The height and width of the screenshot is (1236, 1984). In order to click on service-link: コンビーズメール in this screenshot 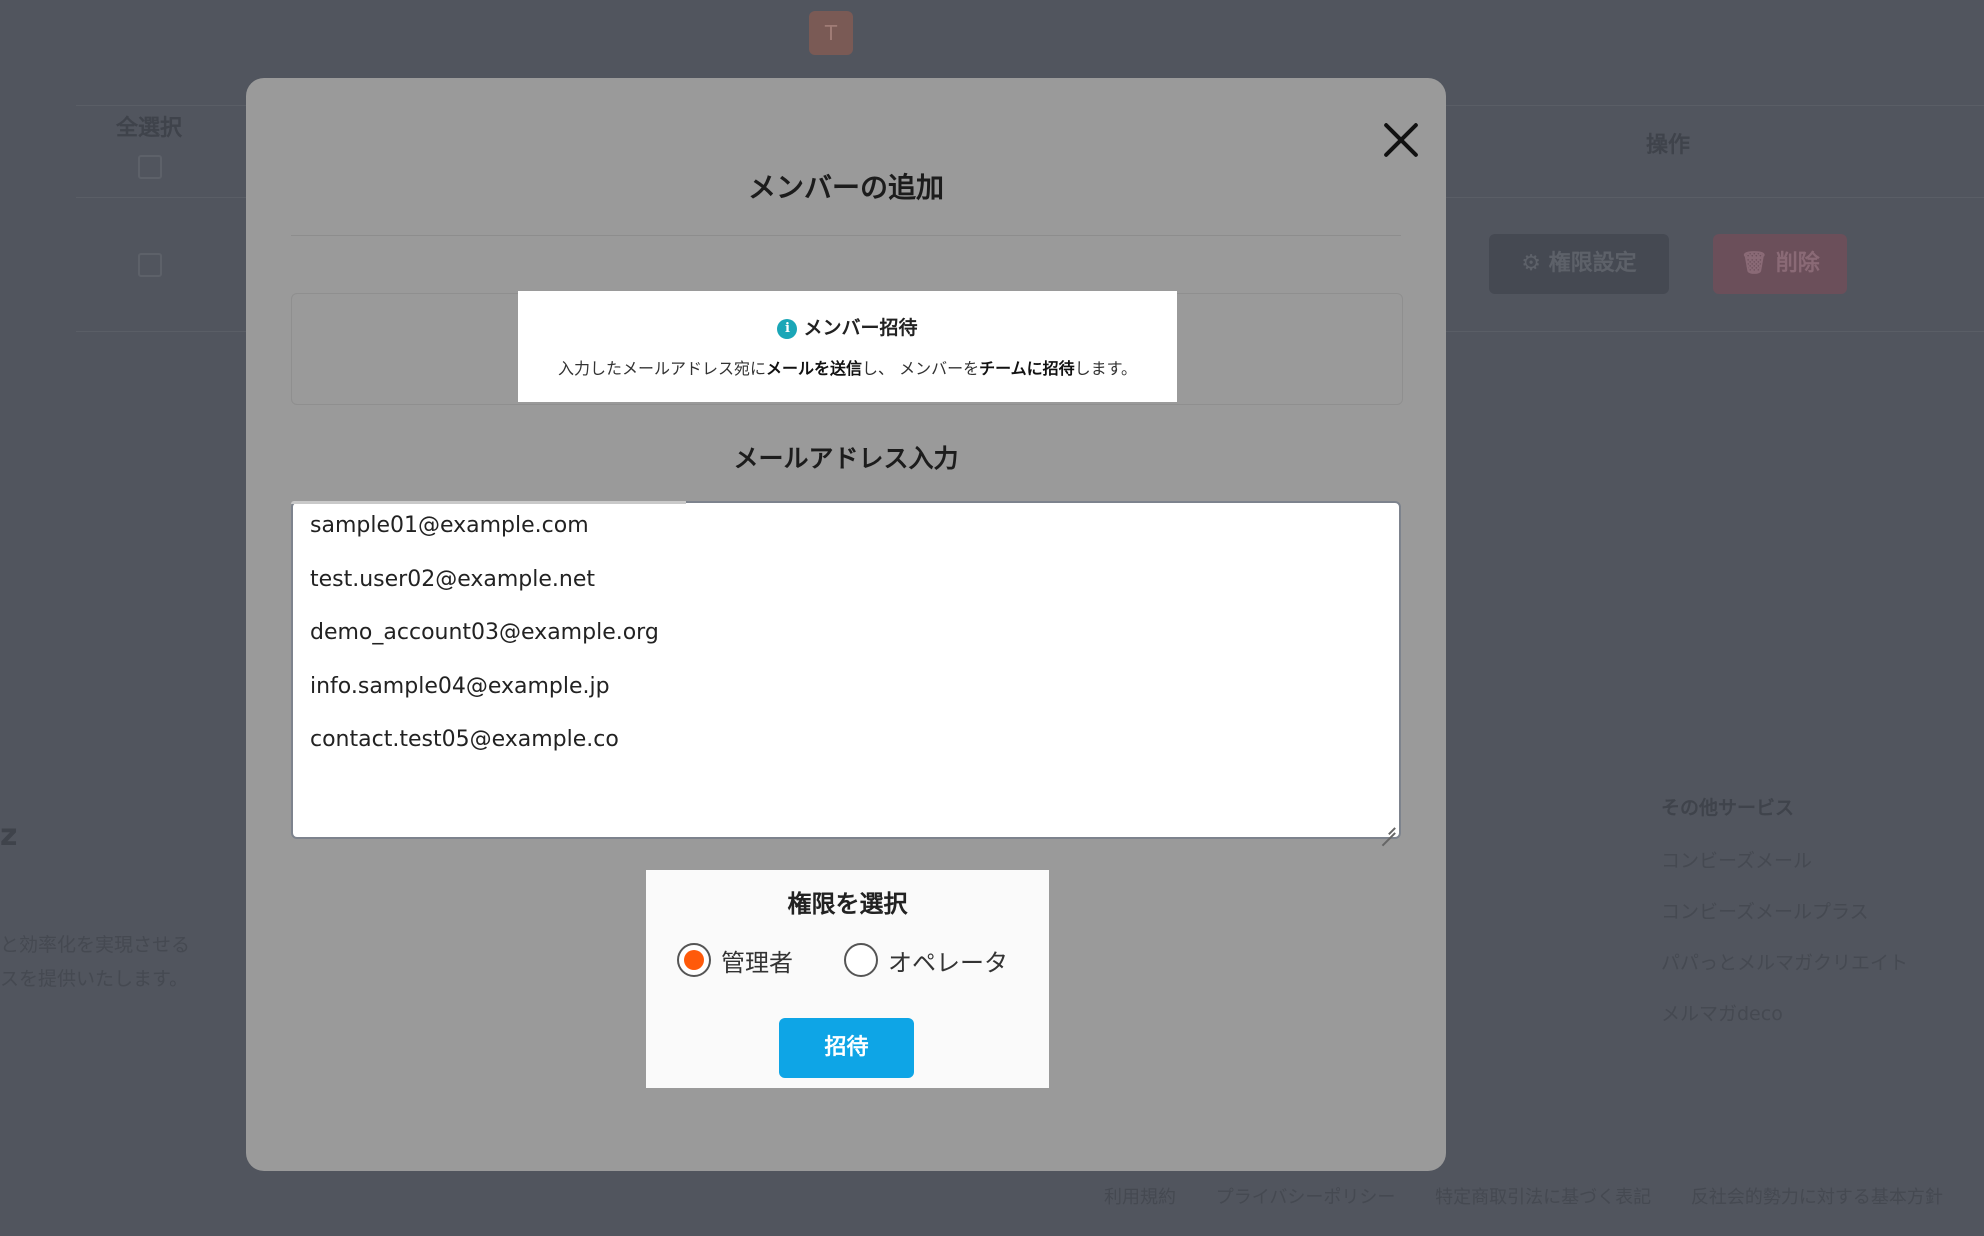, I will do `click(1737, 861)`.